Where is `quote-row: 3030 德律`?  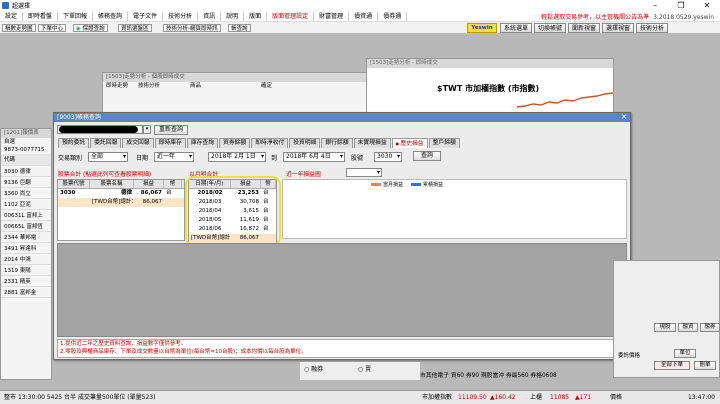
quote-row: 3030 德律 is located at coordinates (26, 171).